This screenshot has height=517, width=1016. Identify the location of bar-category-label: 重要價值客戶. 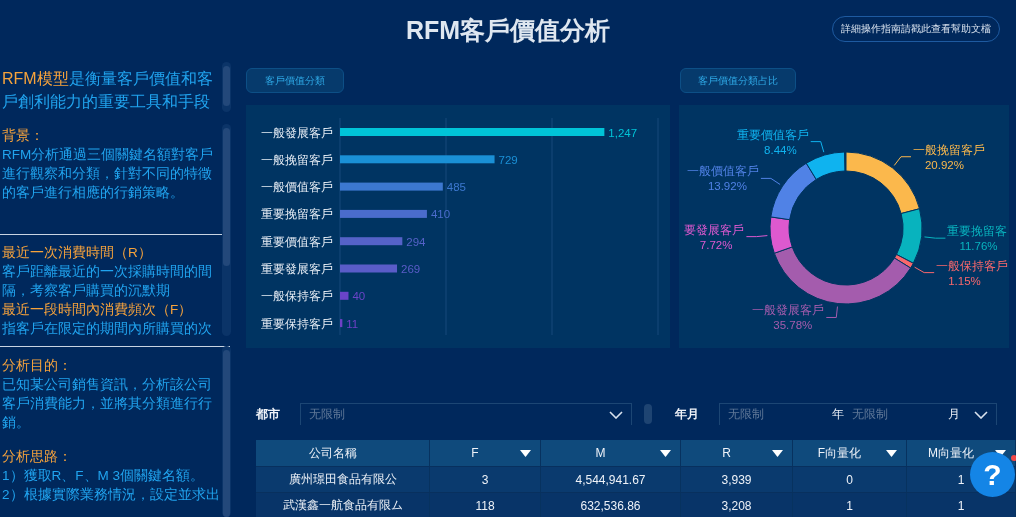
(297, 241).